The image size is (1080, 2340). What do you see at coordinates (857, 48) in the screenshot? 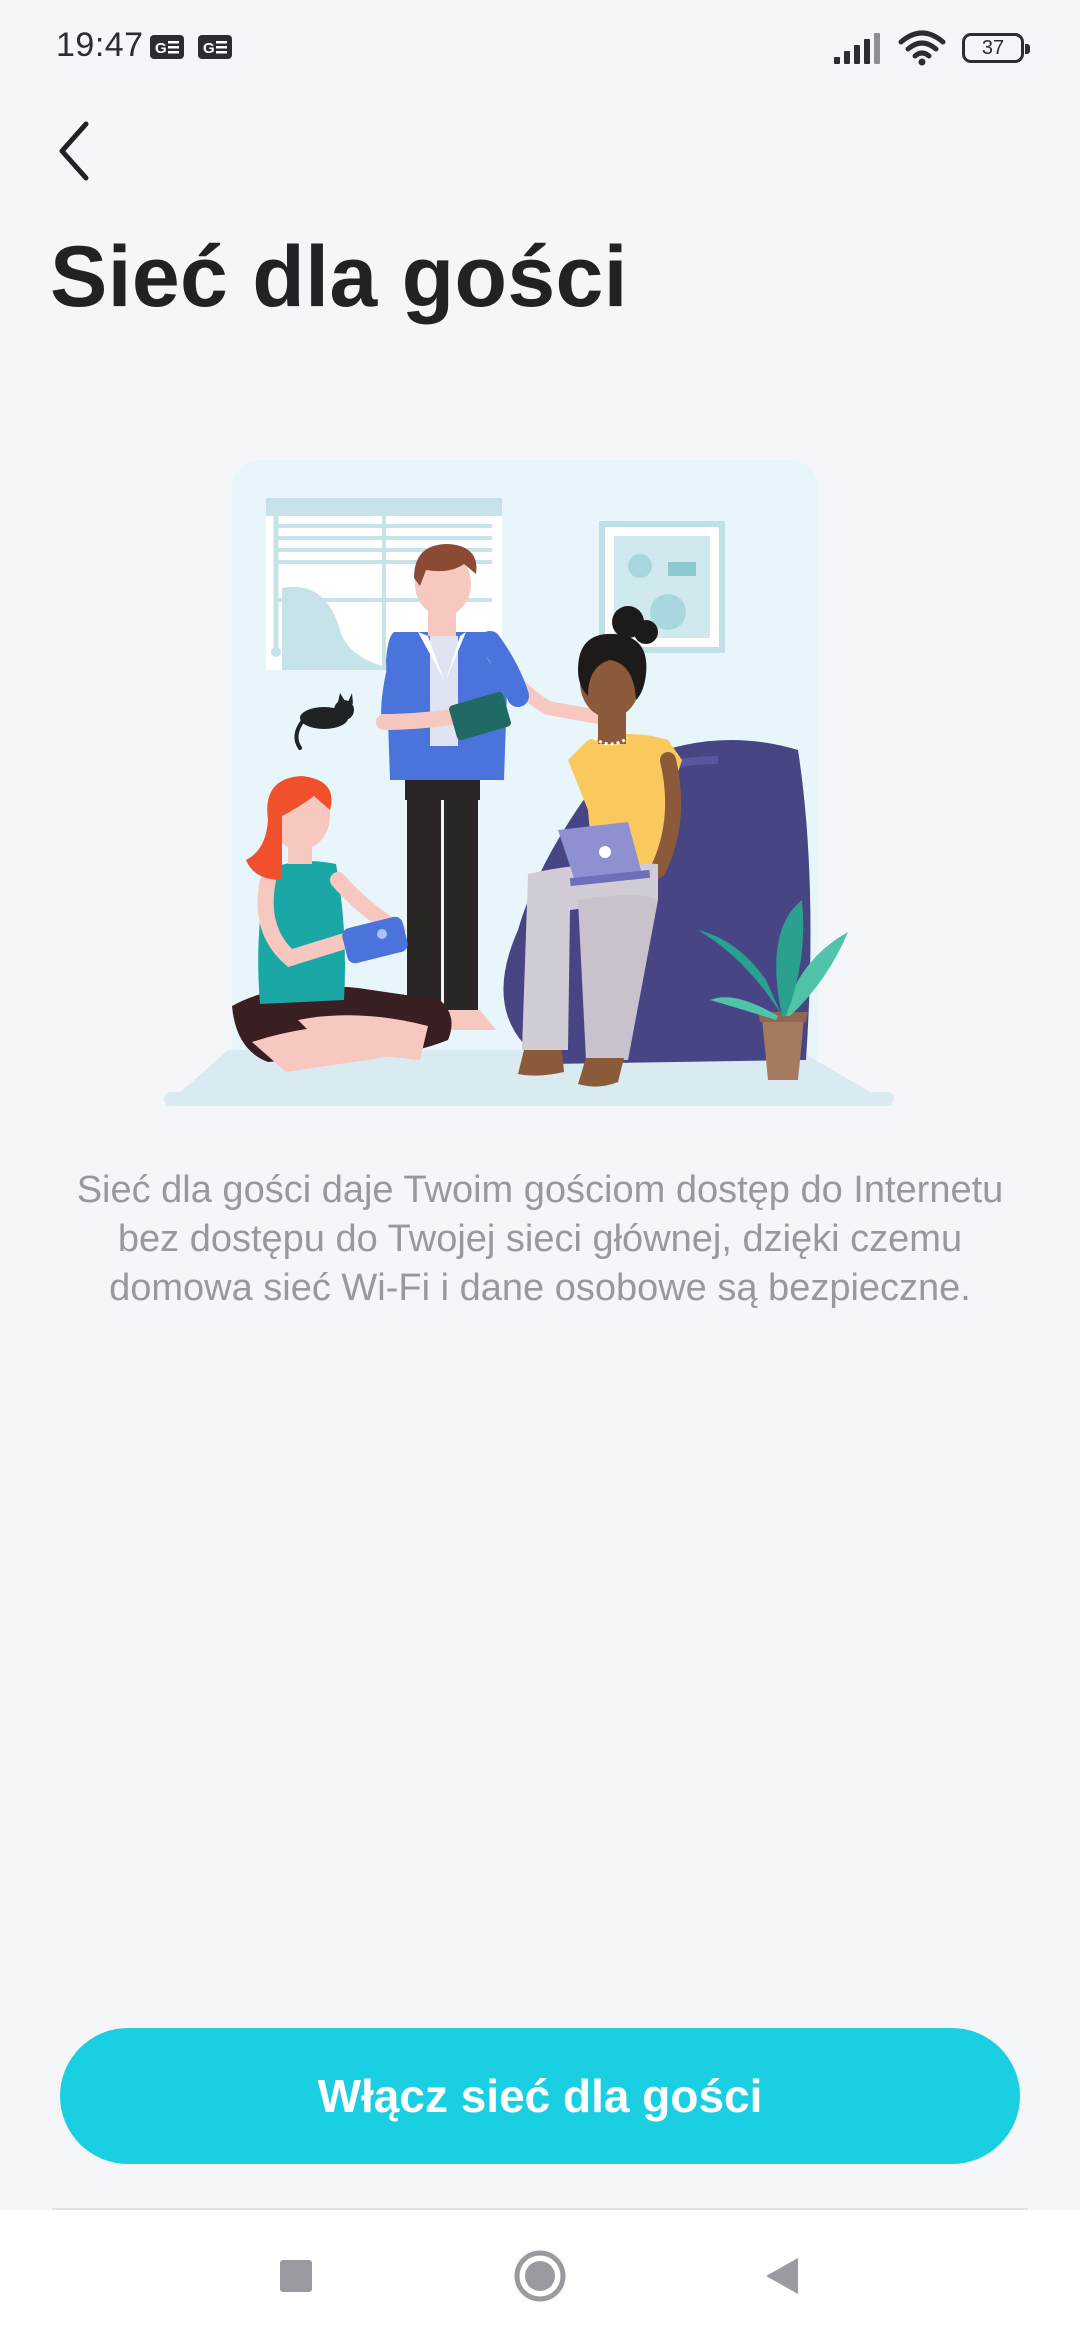
I see `signal-bars-icon` at bounding box center [857, 48].